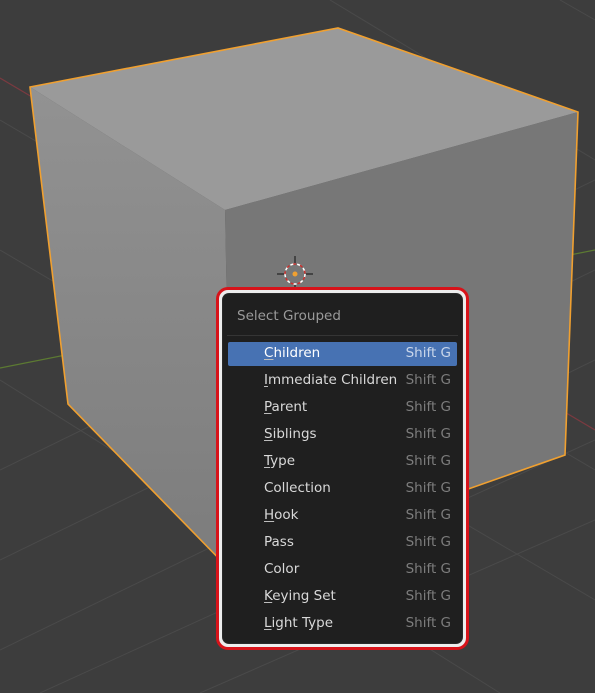 The image size is (595, 693). Describe the element at coordinates (342, 335) in the screenshot. I see `menu-separator` at that location.